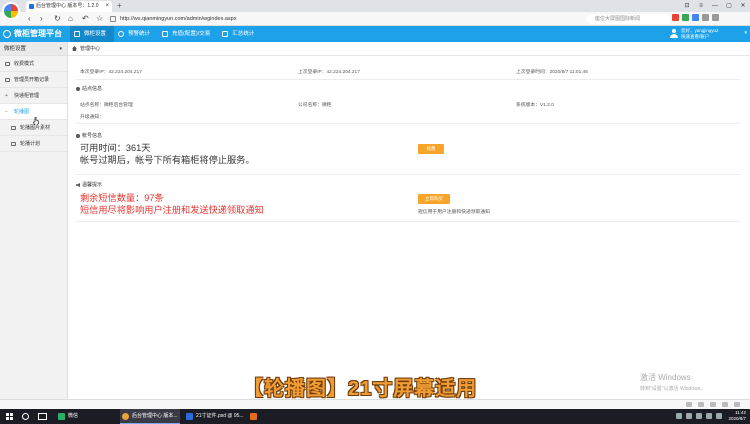 The width and height of the screenshot is (750, 424). Describe the element at coordinates (674, 33) in the screenshot. I see `user-avatar-icon` at that location.